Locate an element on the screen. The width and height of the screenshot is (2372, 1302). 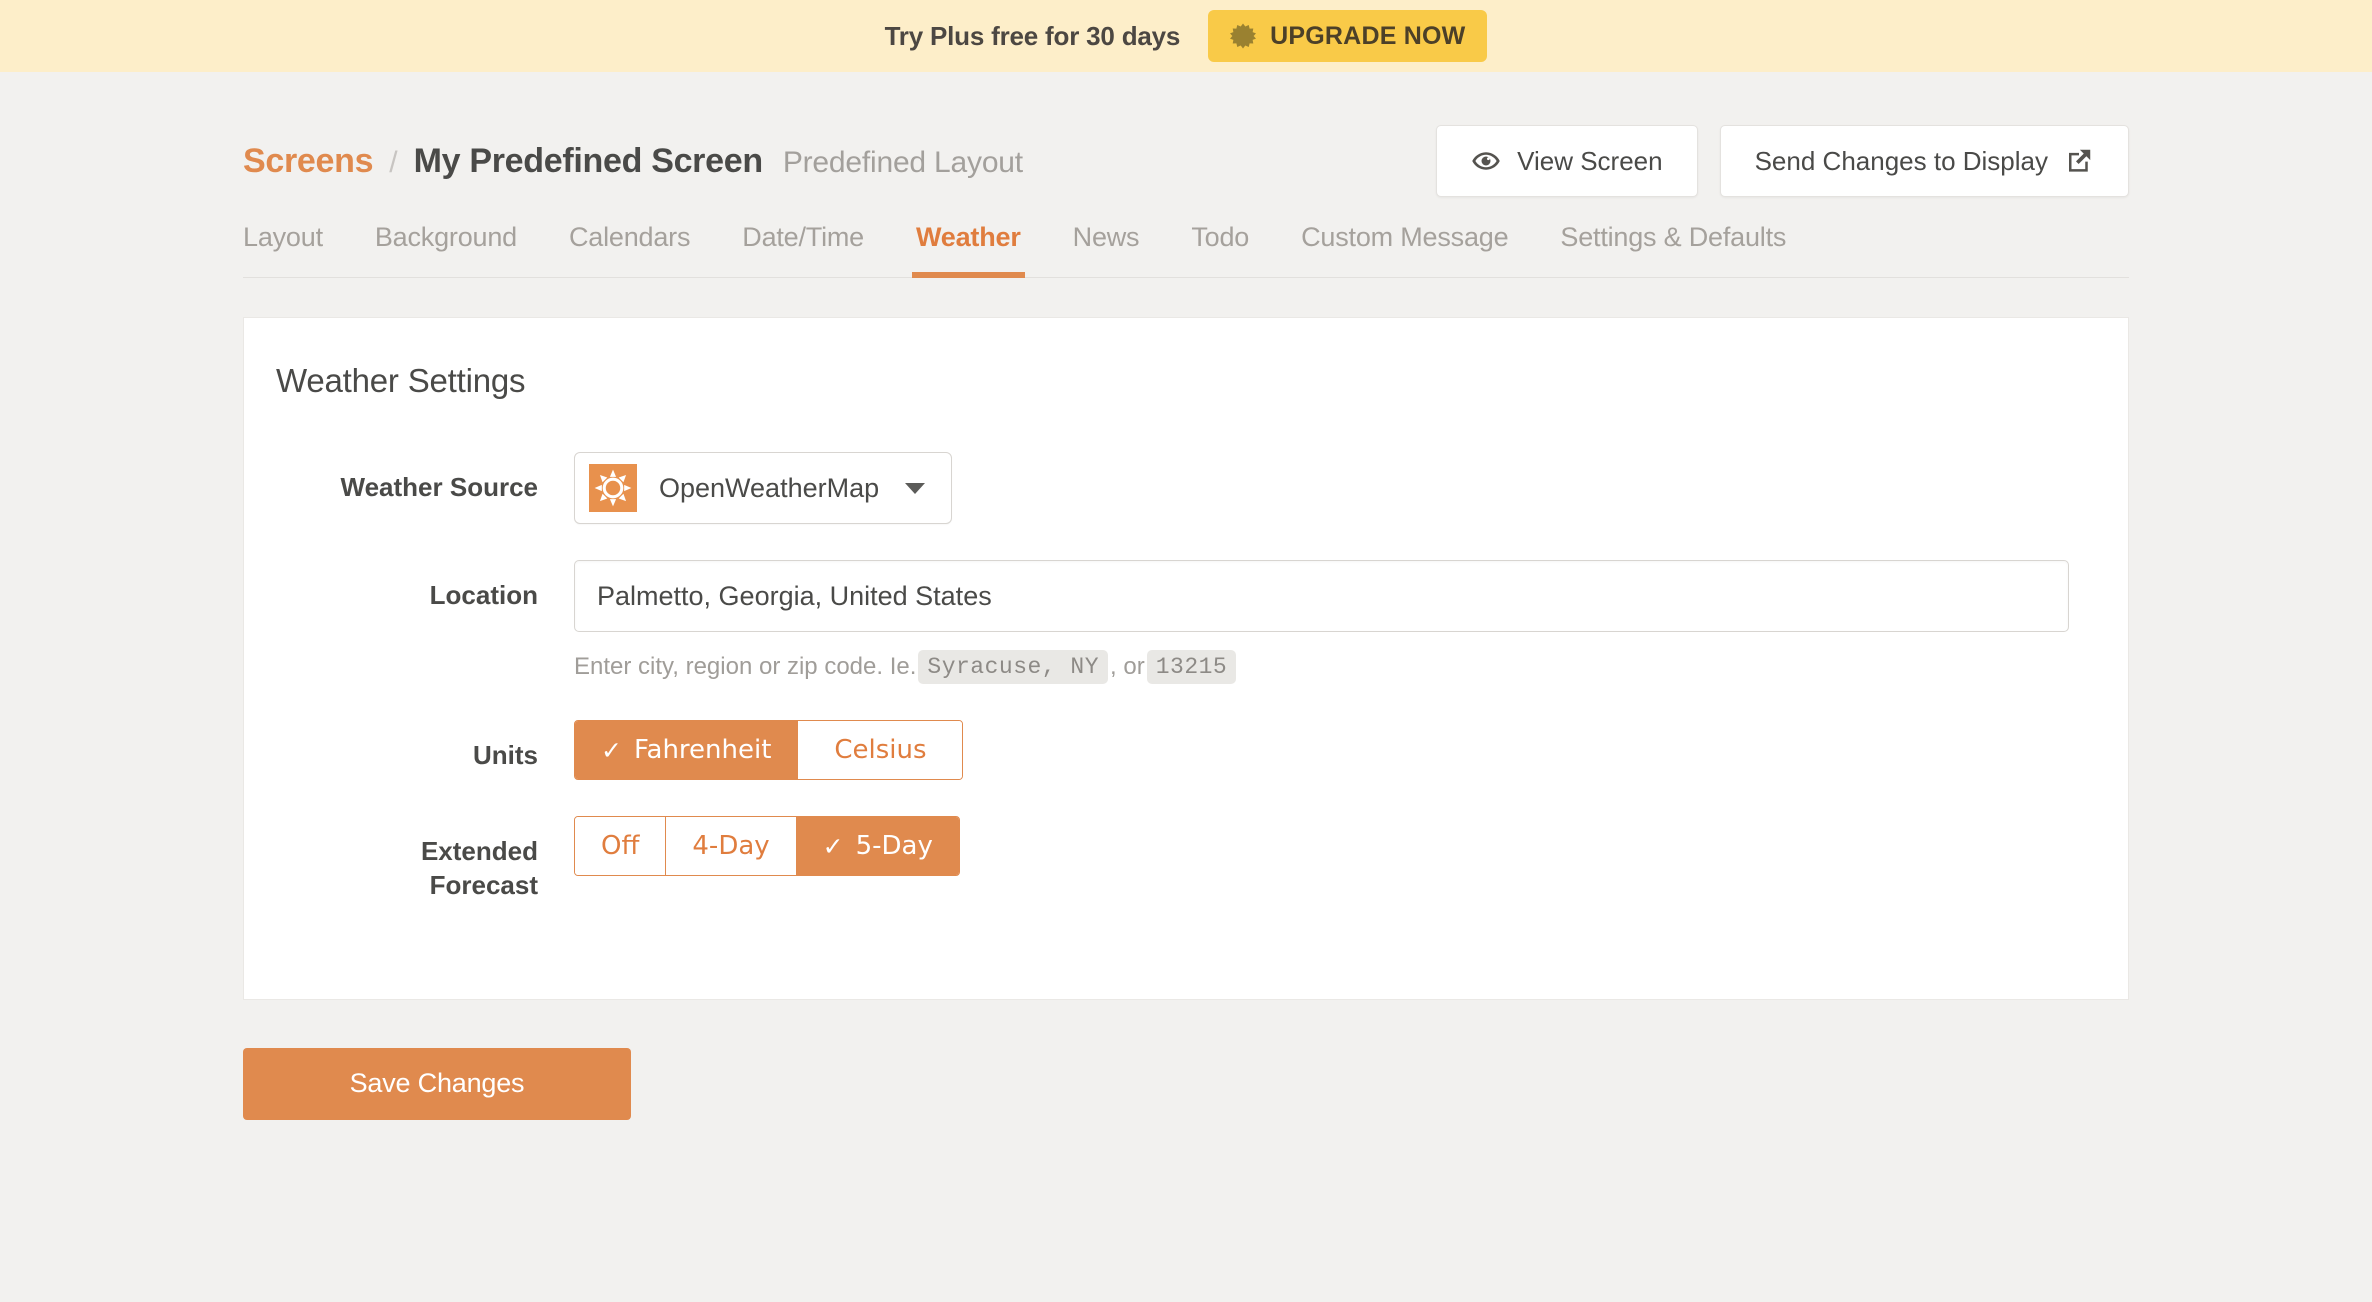
location-help-prefix: Enter city, region or zip code. Ie. is located at coordinates (745, 666).